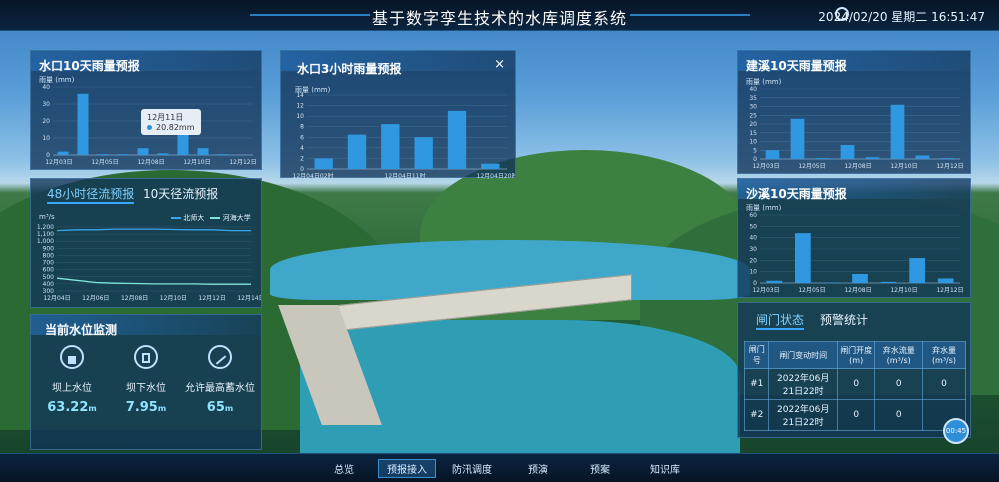  Describe the element at coordinates (220, 388) in the screenshot. I see `level-label: 允许最高蓄水位` at that location.